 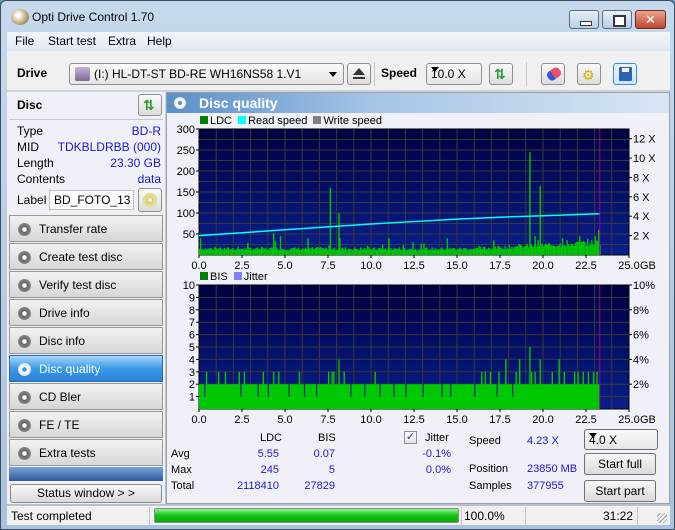 I want to click on eject-button, so click(x=359, y=74).